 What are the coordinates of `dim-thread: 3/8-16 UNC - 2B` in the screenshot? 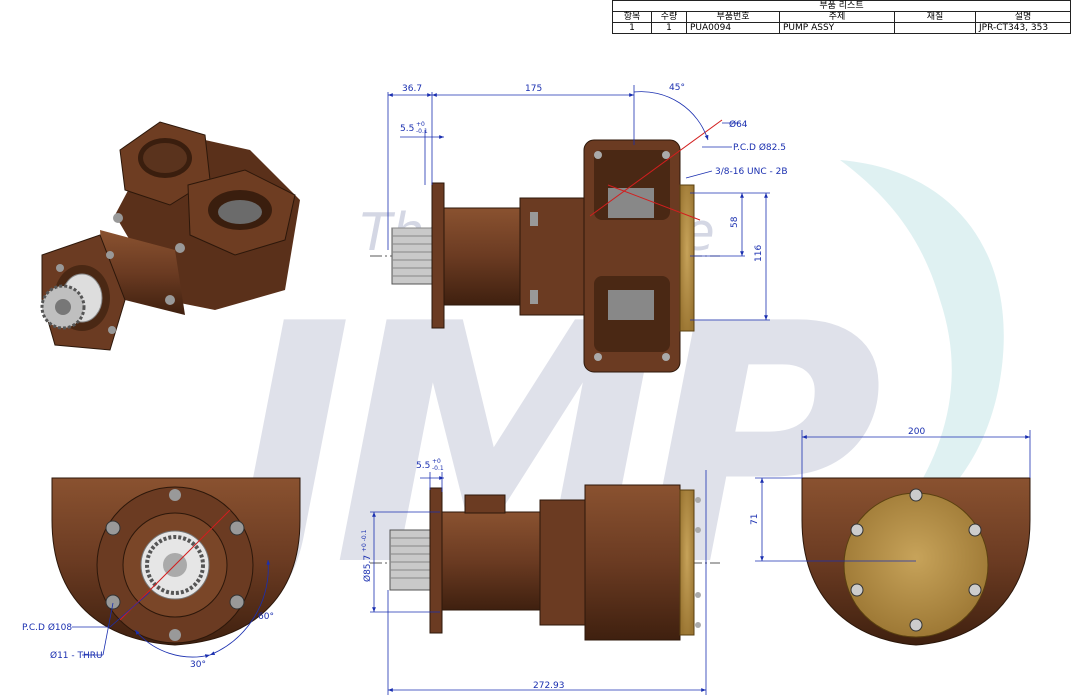 It's located at (751, 172).